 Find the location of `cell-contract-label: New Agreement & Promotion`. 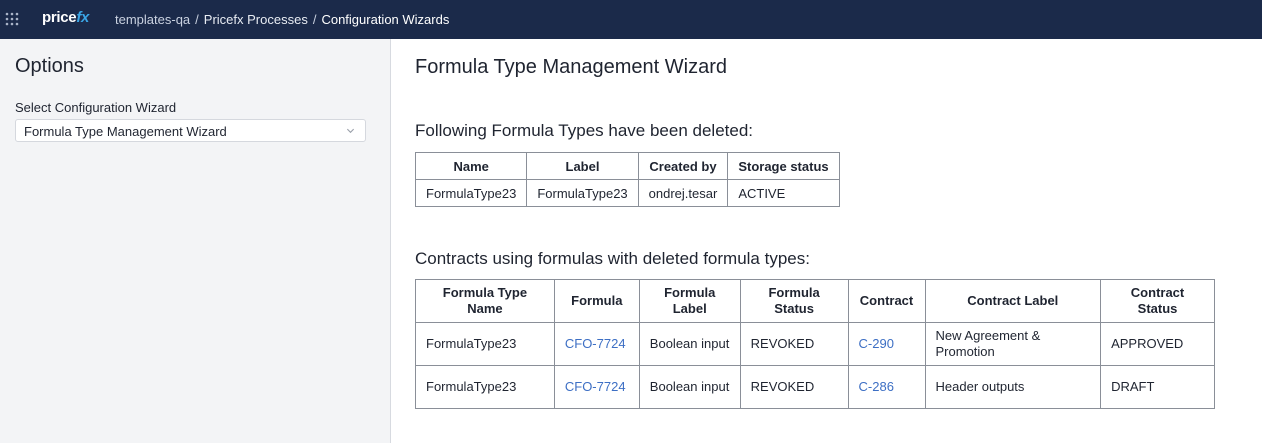

cell-contract-label: New Agreement & Promotion is located at coordinates (1013, 344).